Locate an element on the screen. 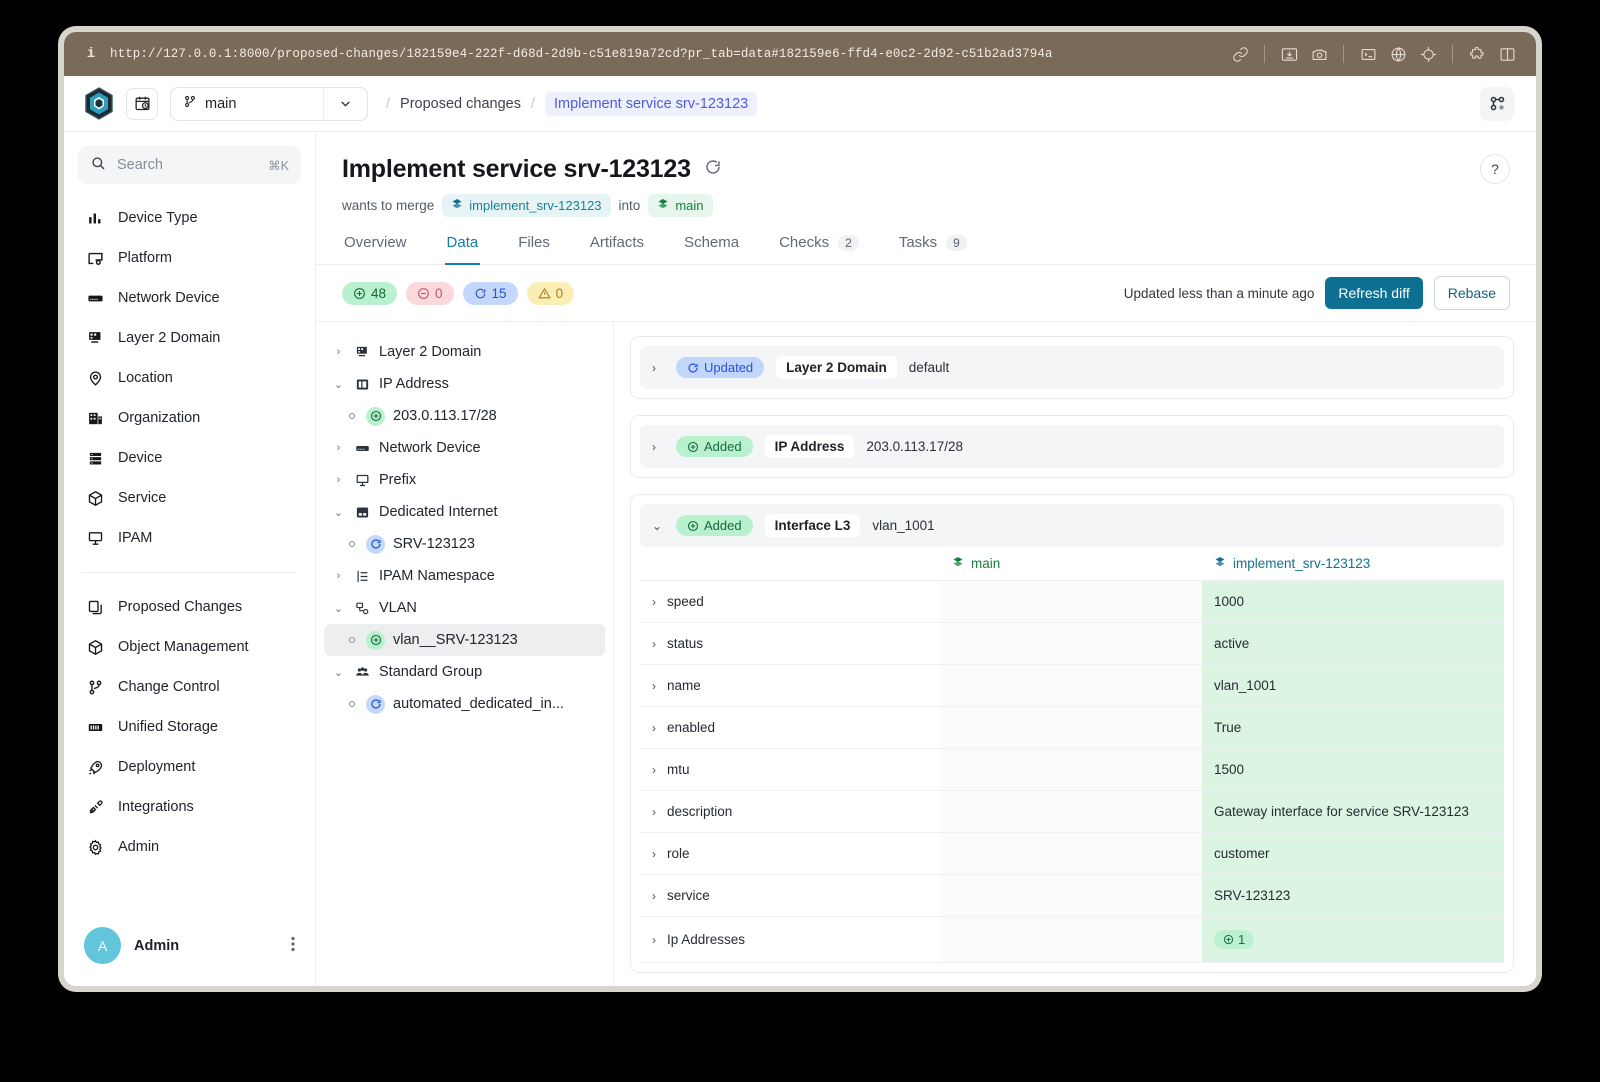  diff-card-header: › Updated Layer 2 Domain default is located at coordinates (1072, 367).